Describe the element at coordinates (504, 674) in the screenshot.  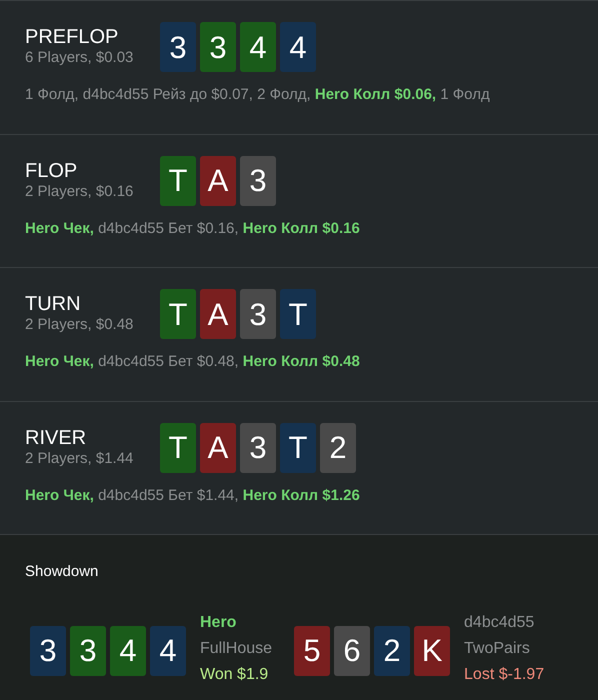
I see `result: Lost $-1.97` at that location.